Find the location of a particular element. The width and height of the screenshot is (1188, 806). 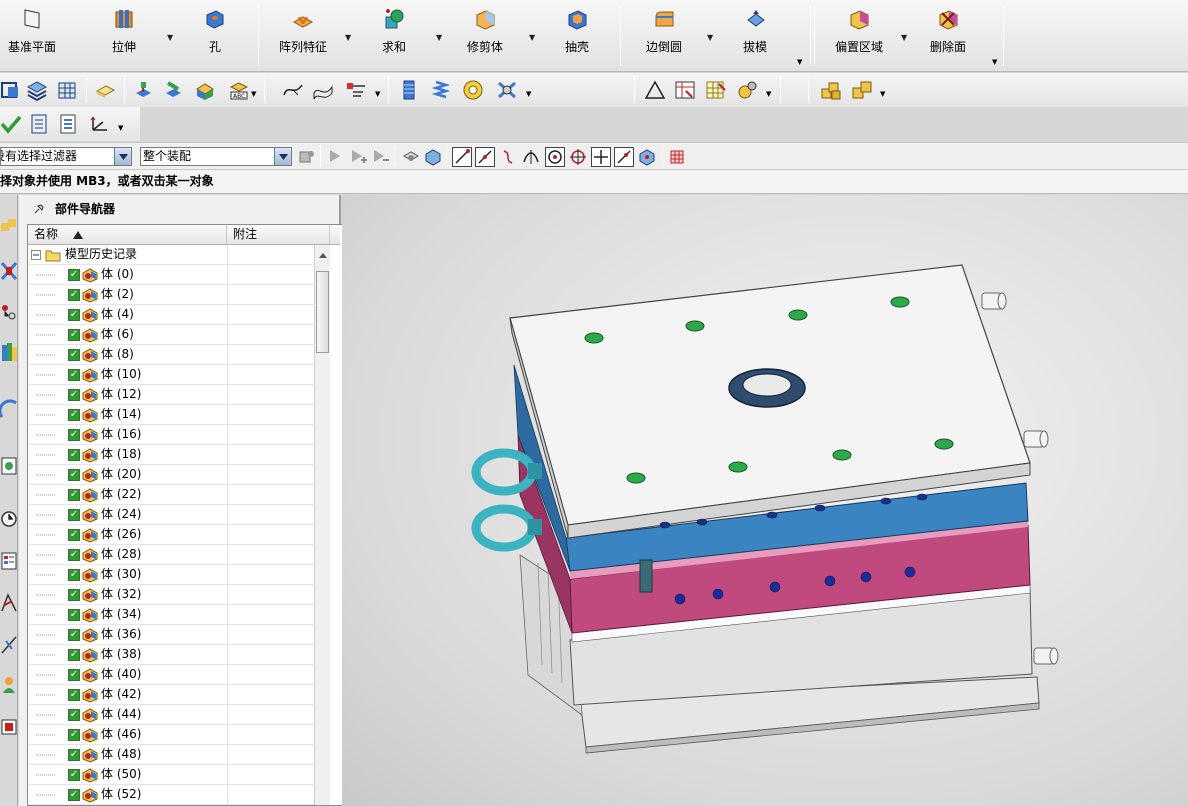

snap-on-face-icon is located at coordinates (647, 157).